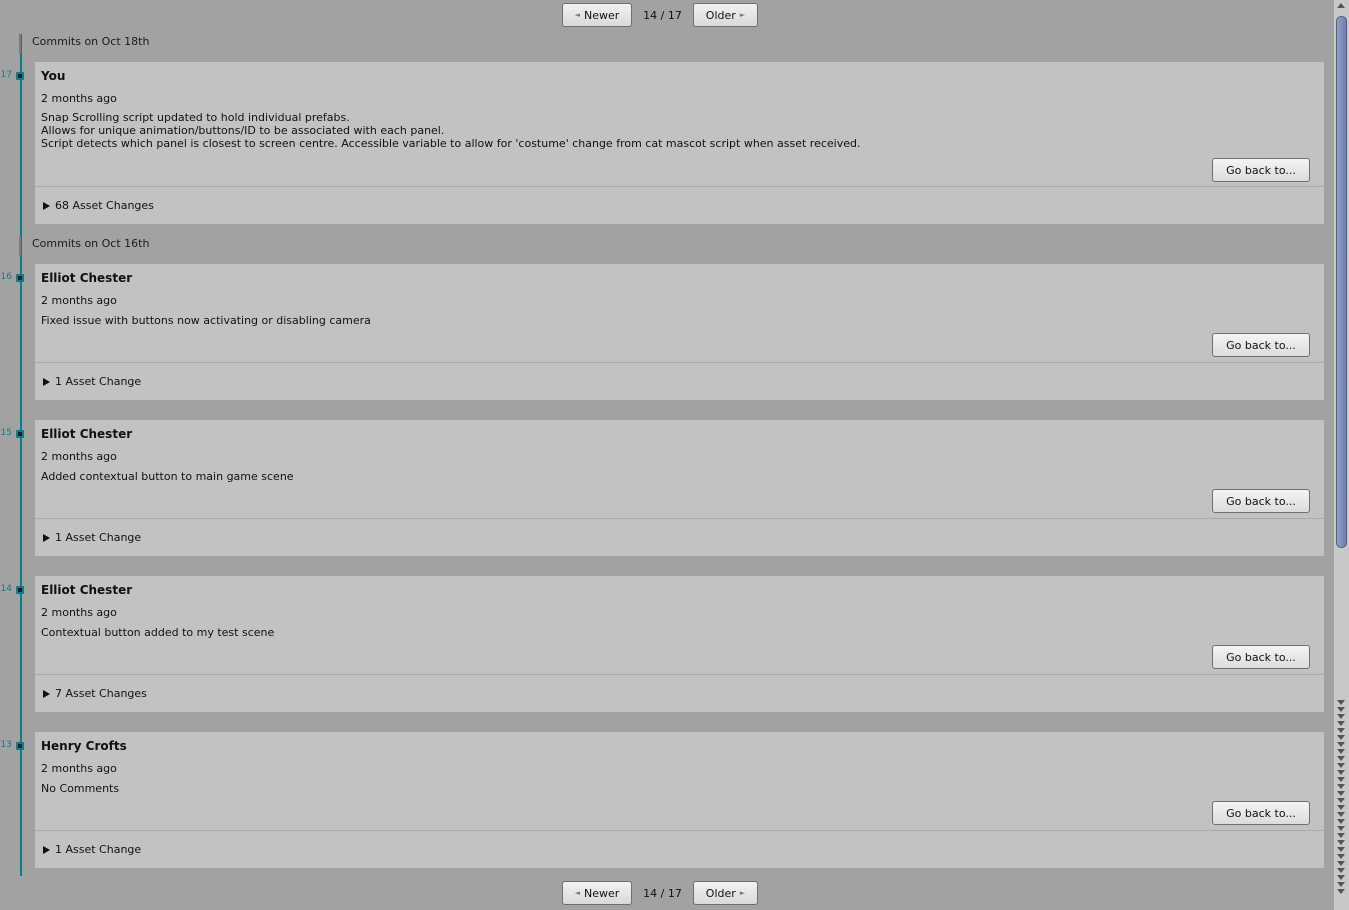 This screenshot has width=1349, height=910. I want to click on pager-bottom: ◄ Newer 14 / 17 Older ►, so click(660, 893).